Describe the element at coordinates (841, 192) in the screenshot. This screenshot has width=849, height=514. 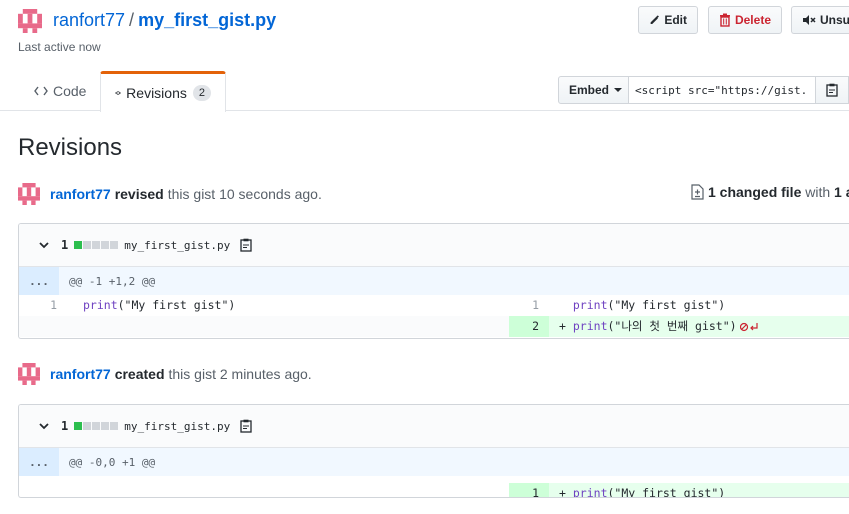
I see `changed-files-tail: 1 a` at that location.